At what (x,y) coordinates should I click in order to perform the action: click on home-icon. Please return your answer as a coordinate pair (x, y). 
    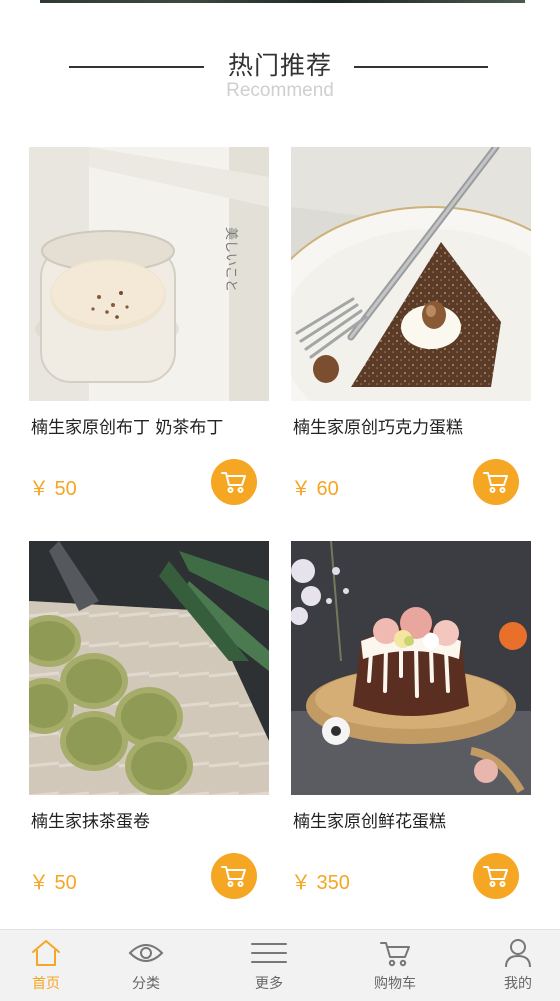
    Looking at the image, I should click on (46, 953).